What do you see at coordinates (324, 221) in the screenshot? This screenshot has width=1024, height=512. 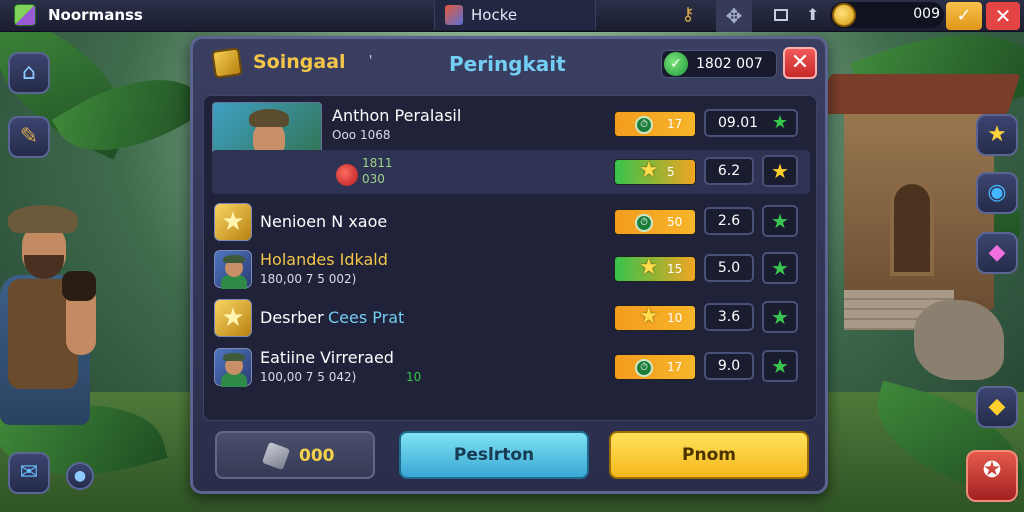 I see `player-name: Nenioen N xaoe` at bounding box center [324, 221].